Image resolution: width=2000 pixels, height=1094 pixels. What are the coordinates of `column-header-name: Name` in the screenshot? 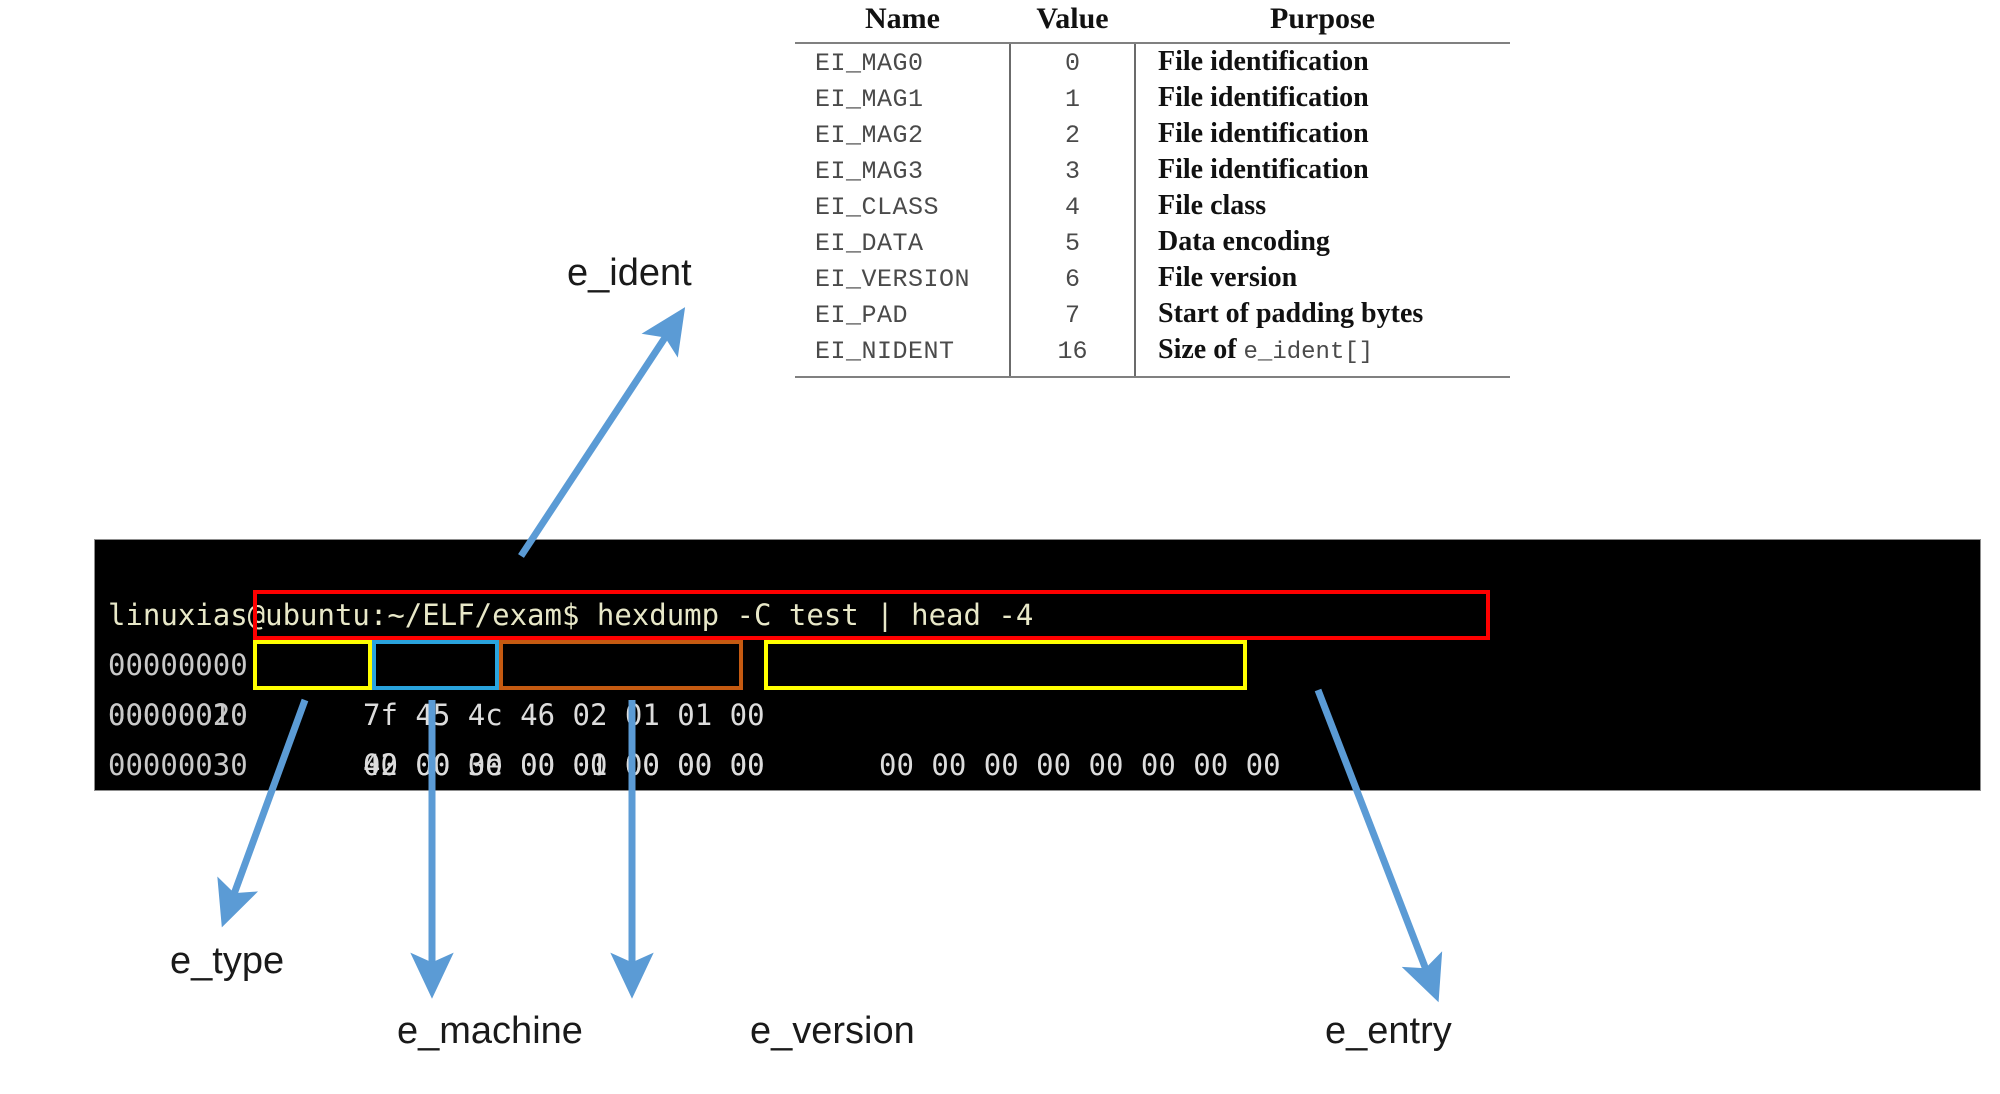 It's located at (902, 22).